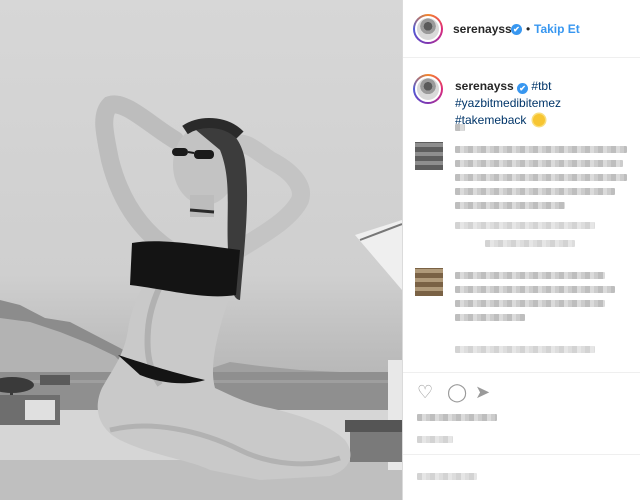 The width and height of the screenshot is (640, 500). I want to click on post-username: serenayss, so click(482, 29).